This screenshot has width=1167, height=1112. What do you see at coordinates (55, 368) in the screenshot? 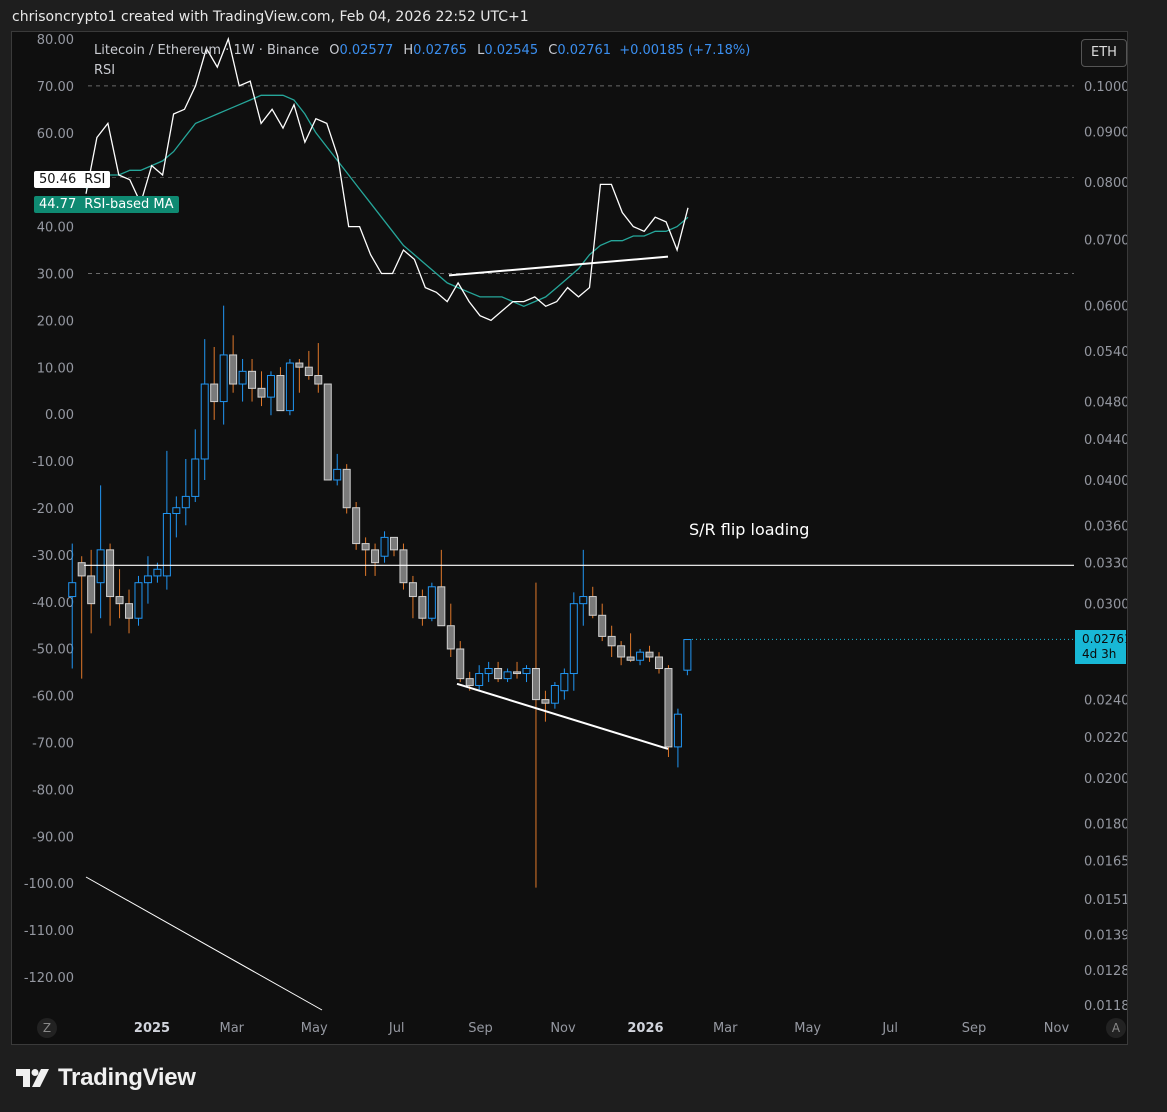
I see `left-axis-tick-label: 10.00` at bounding box center [55, 368].